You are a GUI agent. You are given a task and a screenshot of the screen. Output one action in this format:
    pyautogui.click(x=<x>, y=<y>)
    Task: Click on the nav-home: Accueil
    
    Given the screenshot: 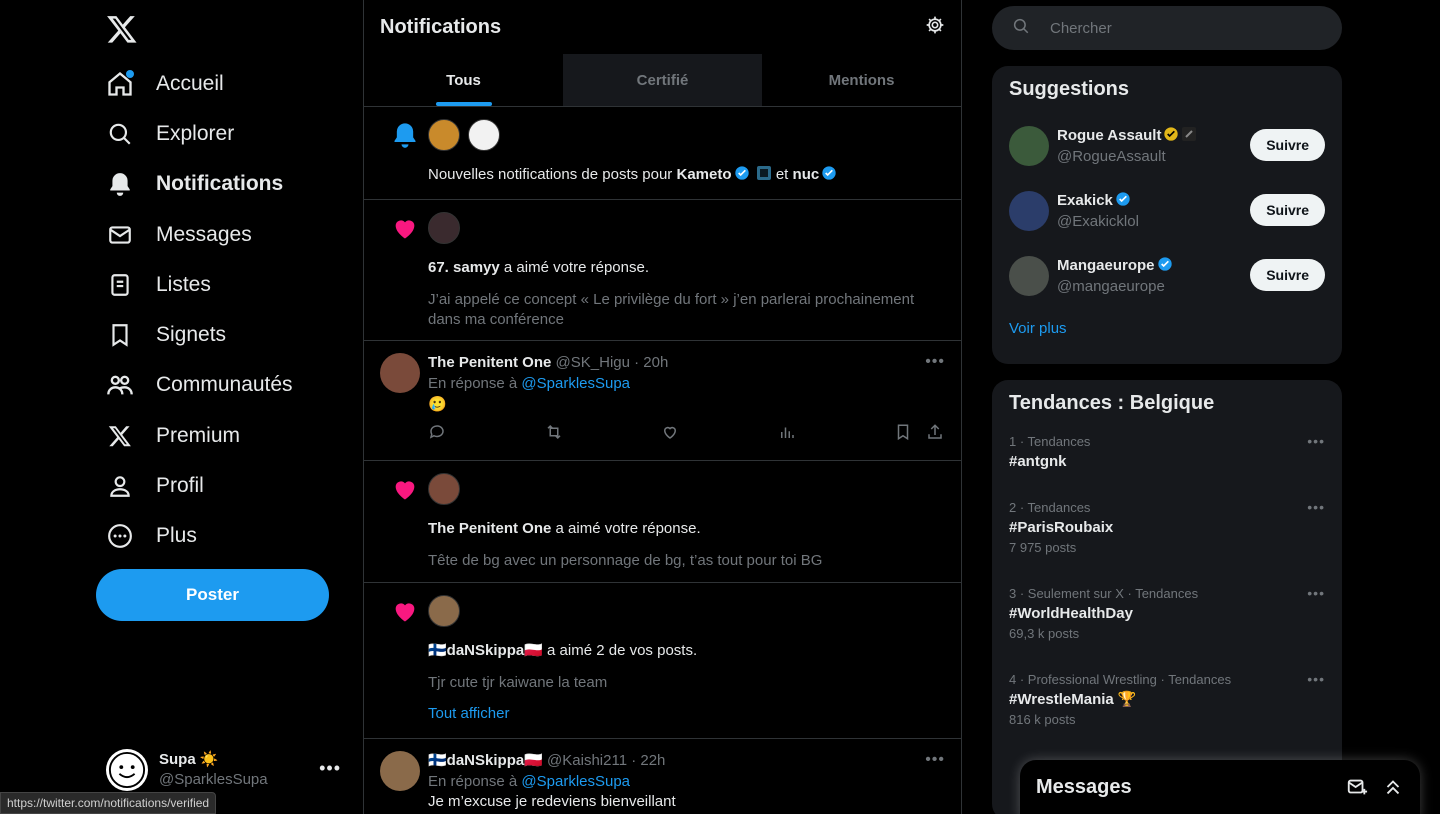 What is the action you would take?
    pyautogui.click(x=164, y=84)
    